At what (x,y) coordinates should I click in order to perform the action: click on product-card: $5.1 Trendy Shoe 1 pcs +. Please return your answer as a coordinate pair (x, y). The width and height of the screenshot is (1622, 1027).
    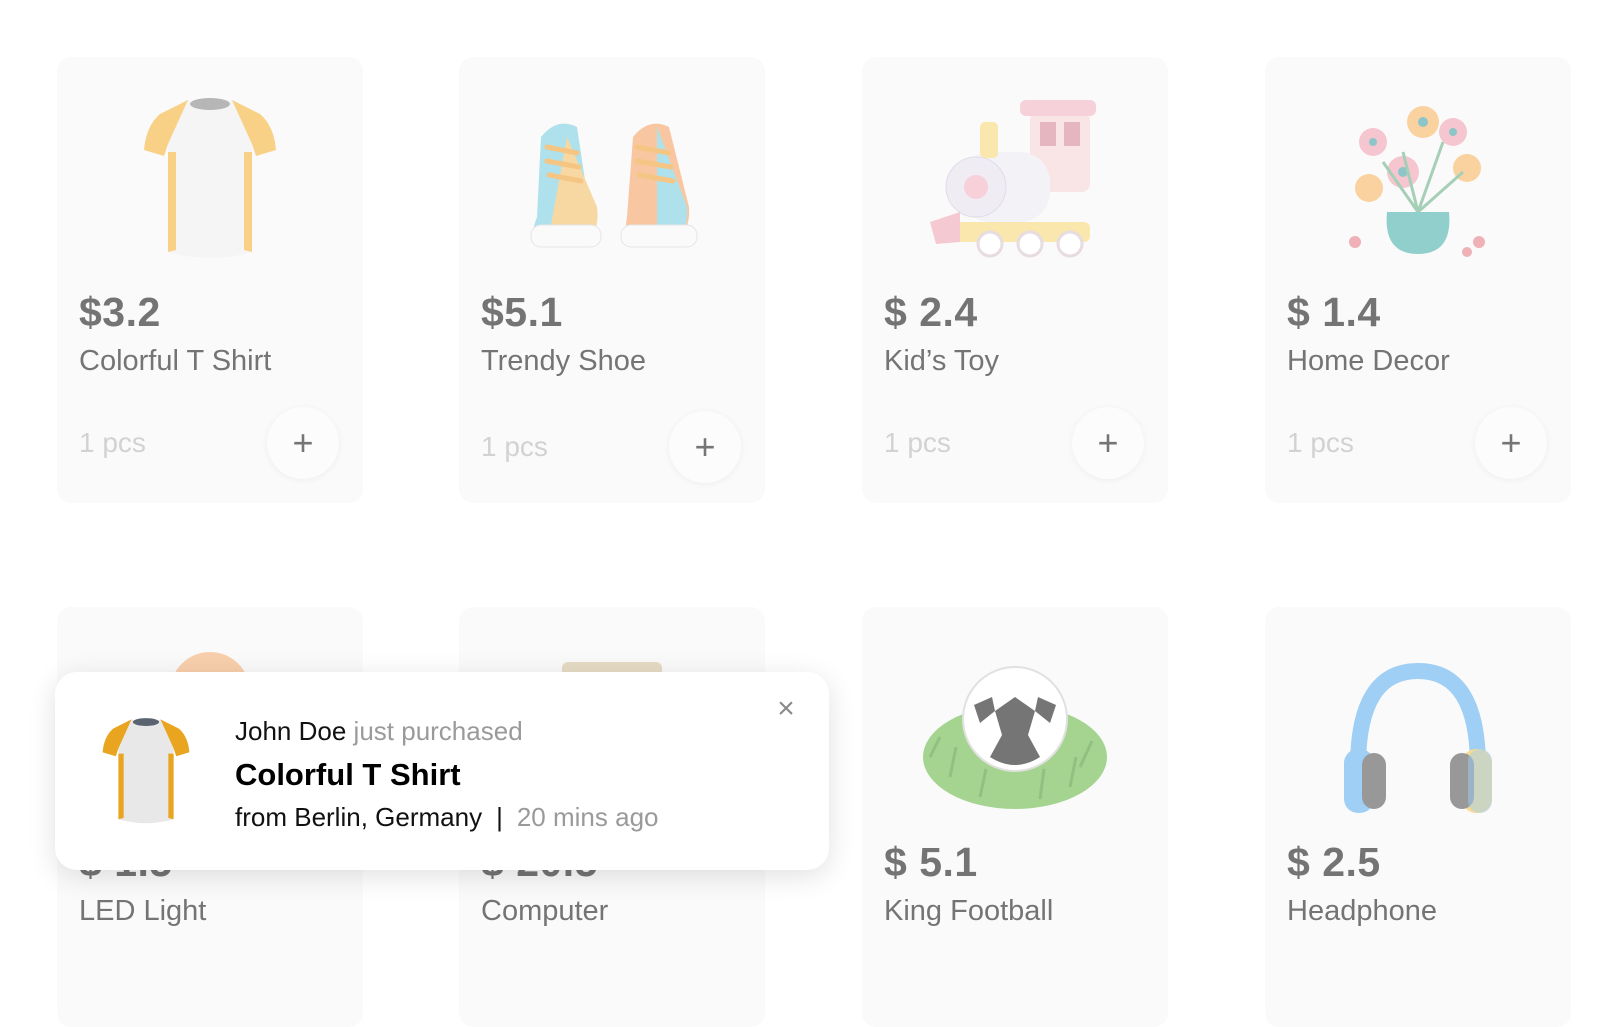
    Looking at the image, I should click on (612, 280).